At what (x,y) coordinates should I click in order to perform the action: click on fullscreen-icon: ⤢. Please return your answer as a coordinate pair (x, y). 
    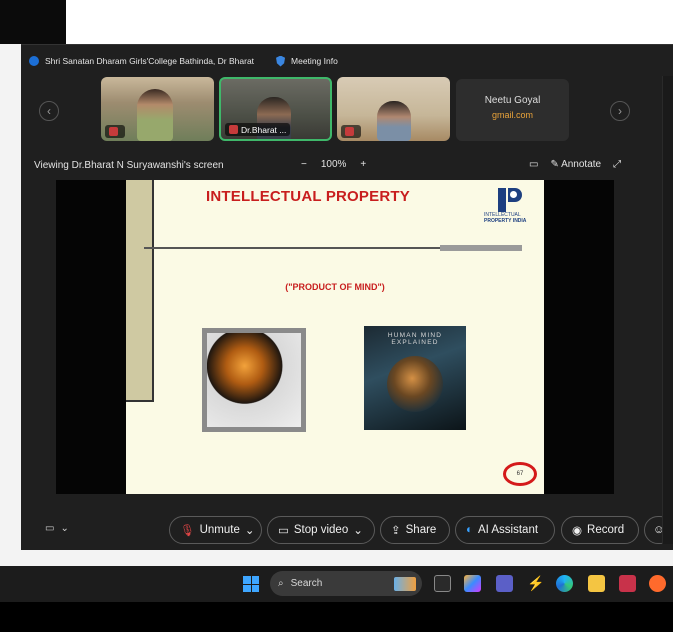
    Looking at the image, I should click on (617, 164).